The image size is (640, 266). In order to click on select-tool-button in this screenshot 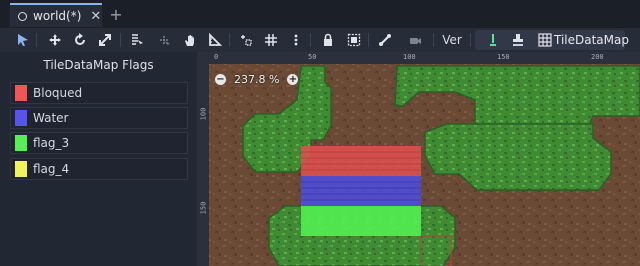, I will do `click(23, 40)`.